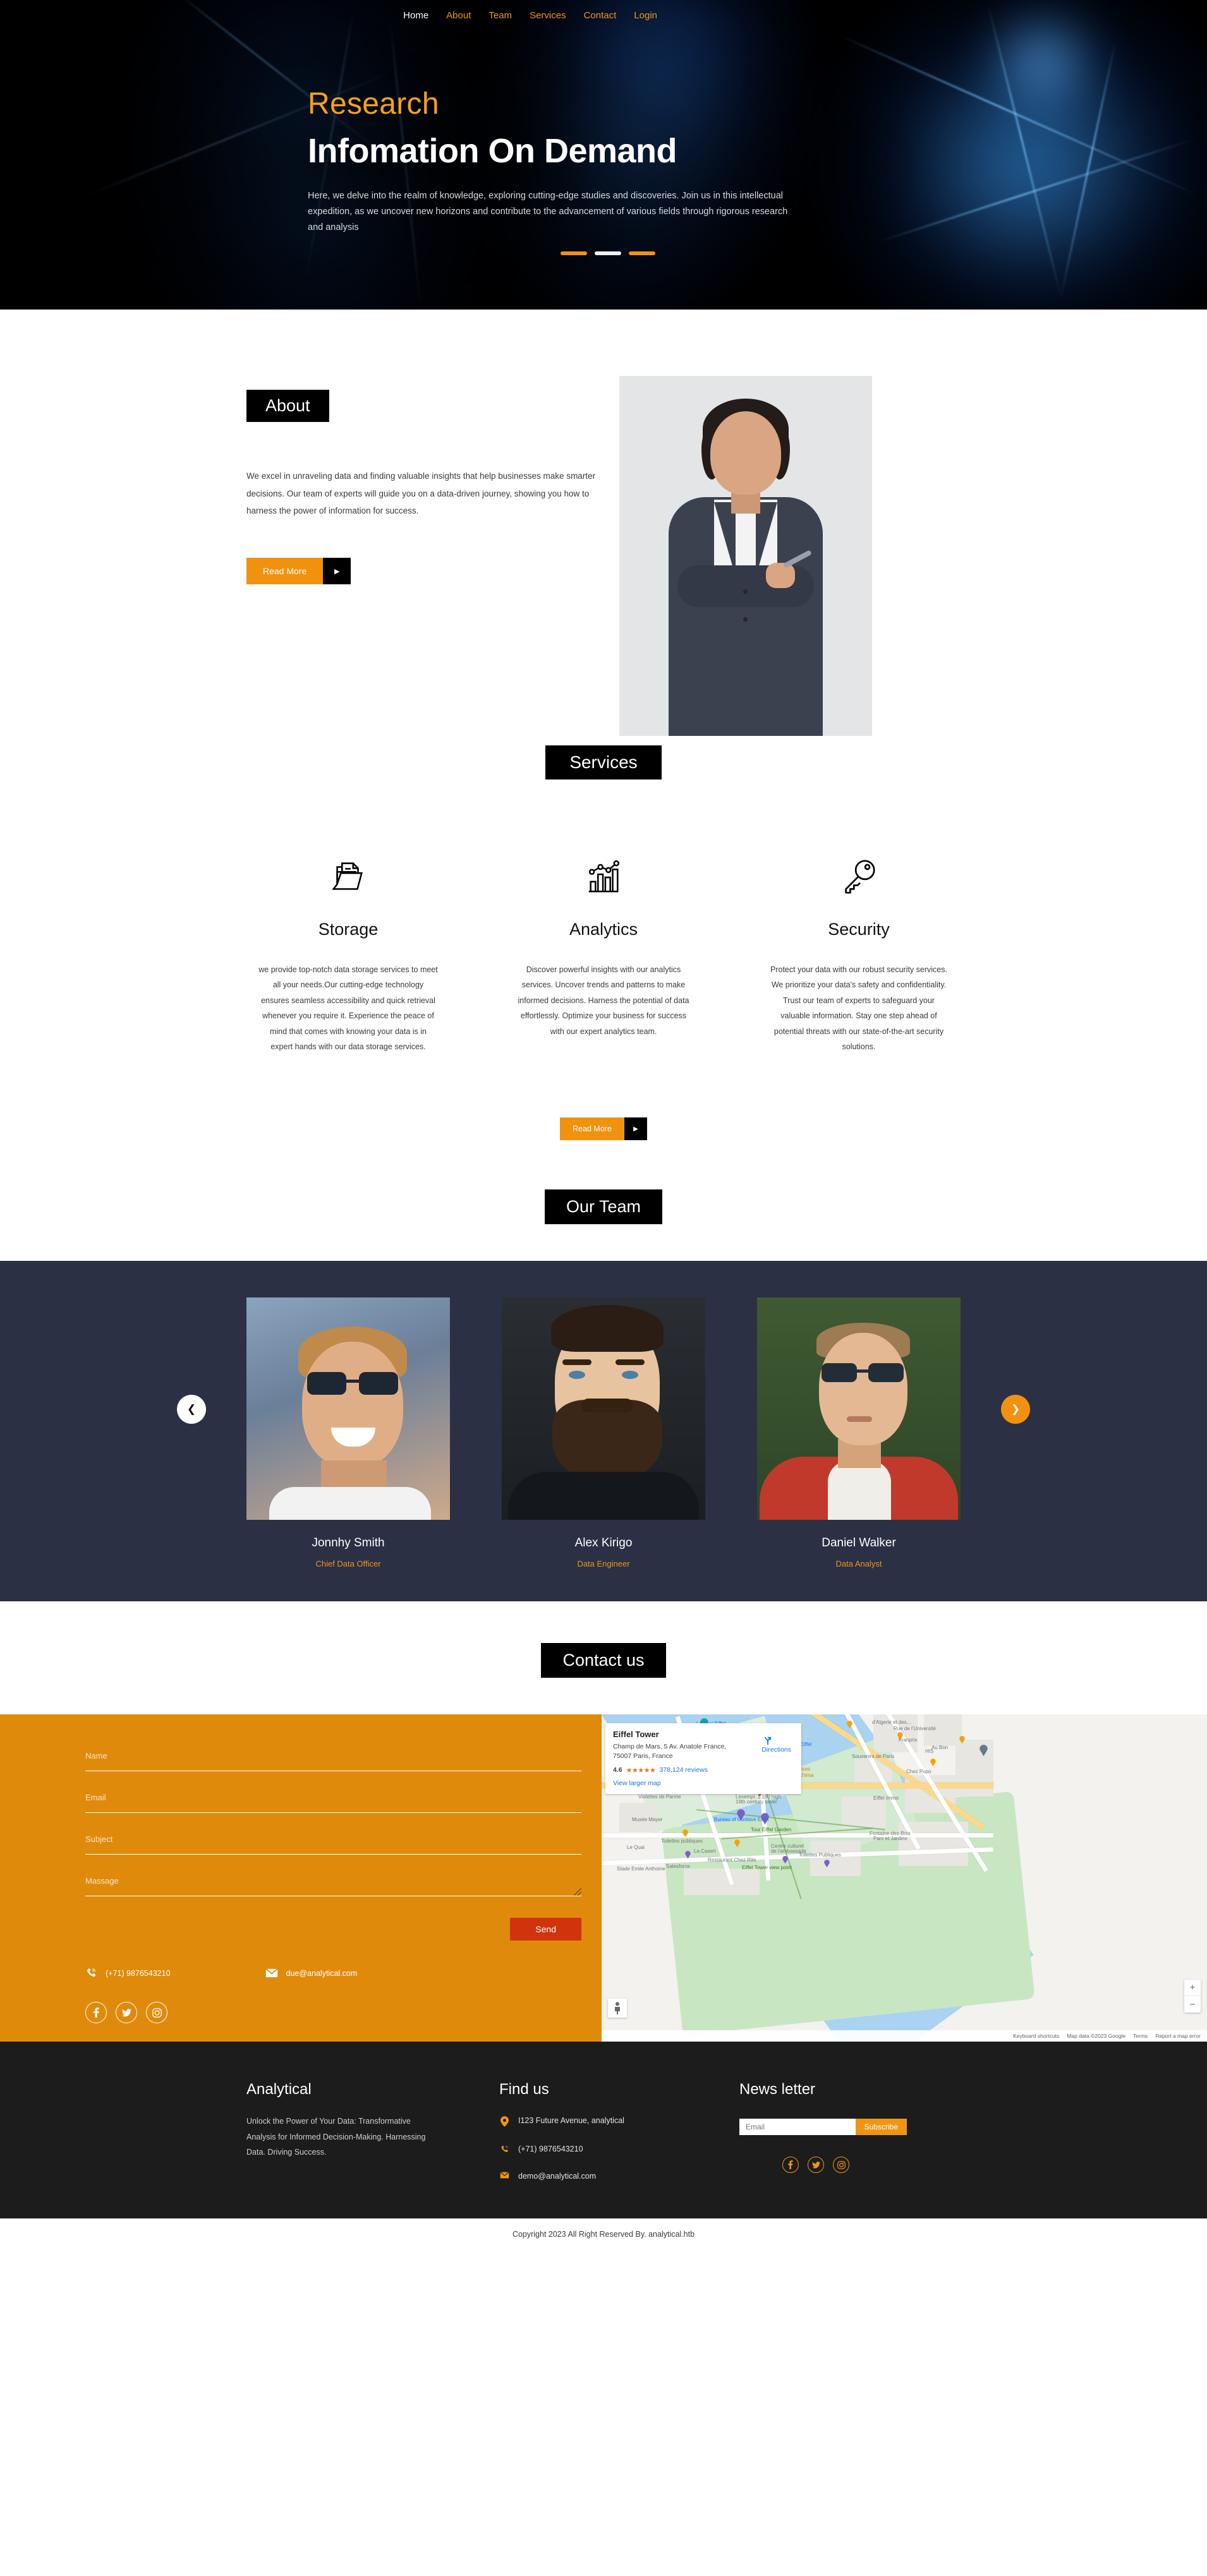 This screenshot has width=1207, height=2576. Describe the element at coordinates (890, 1839) in the screenshot. I see `map-label: Parc et Jardins` at that location.